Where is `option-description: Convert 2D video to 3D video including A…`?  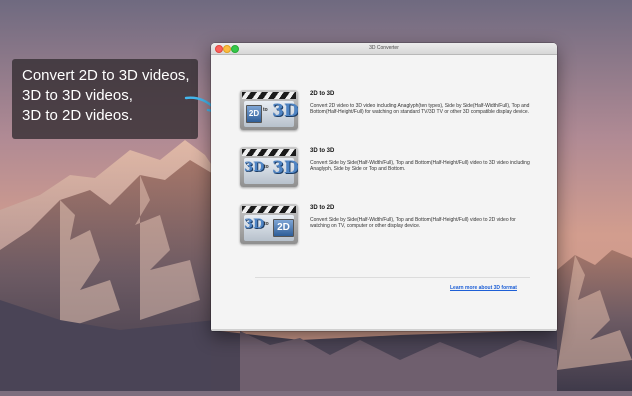 option-description: Convert 2D video to 3D video including A… is located at coordinates (420, 109).